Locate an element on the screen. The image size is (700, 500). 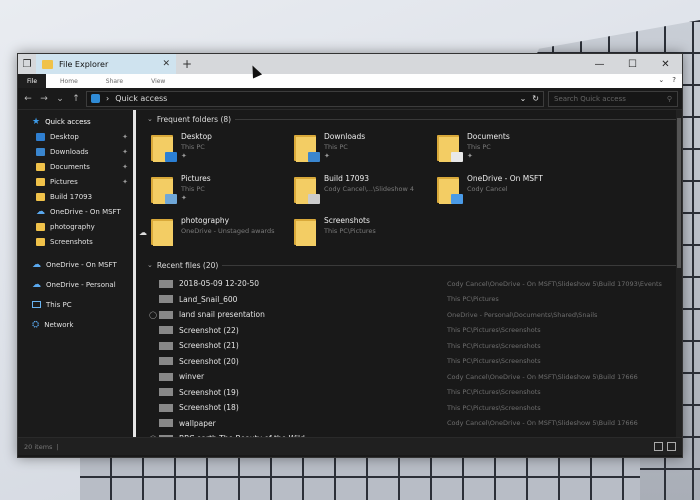
ribbon-tab-view: View is located at coordinates (158, 81).